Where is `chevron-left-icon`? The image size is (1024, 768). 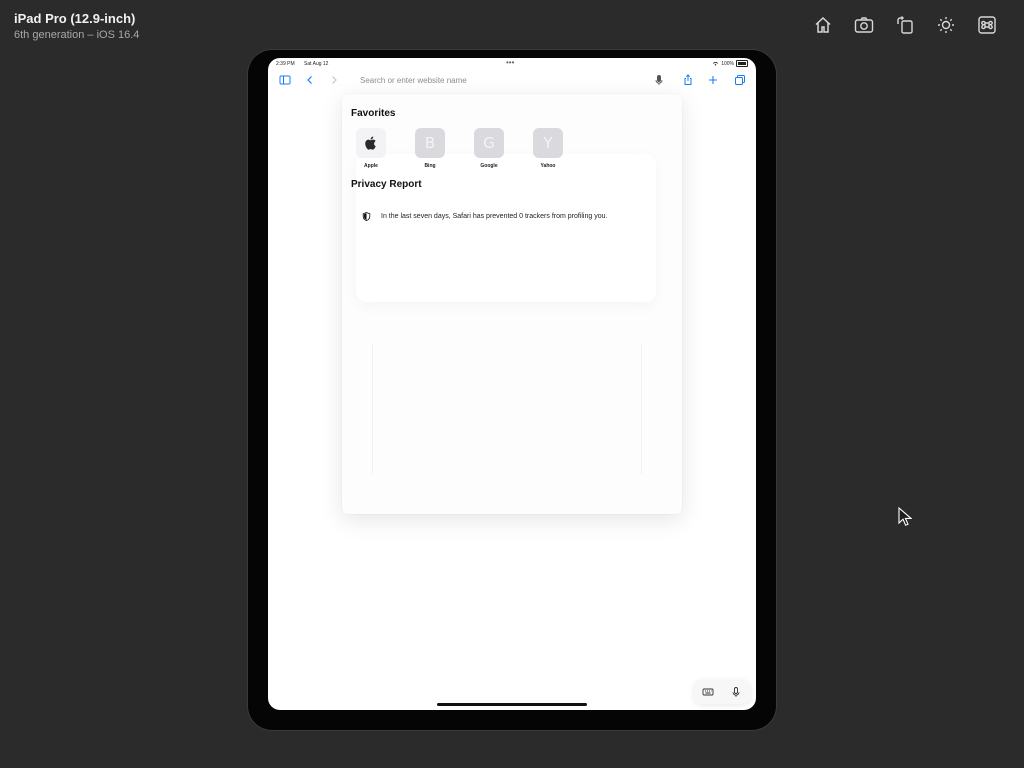 chevron-left-icon is located at coordinates (309, 80).